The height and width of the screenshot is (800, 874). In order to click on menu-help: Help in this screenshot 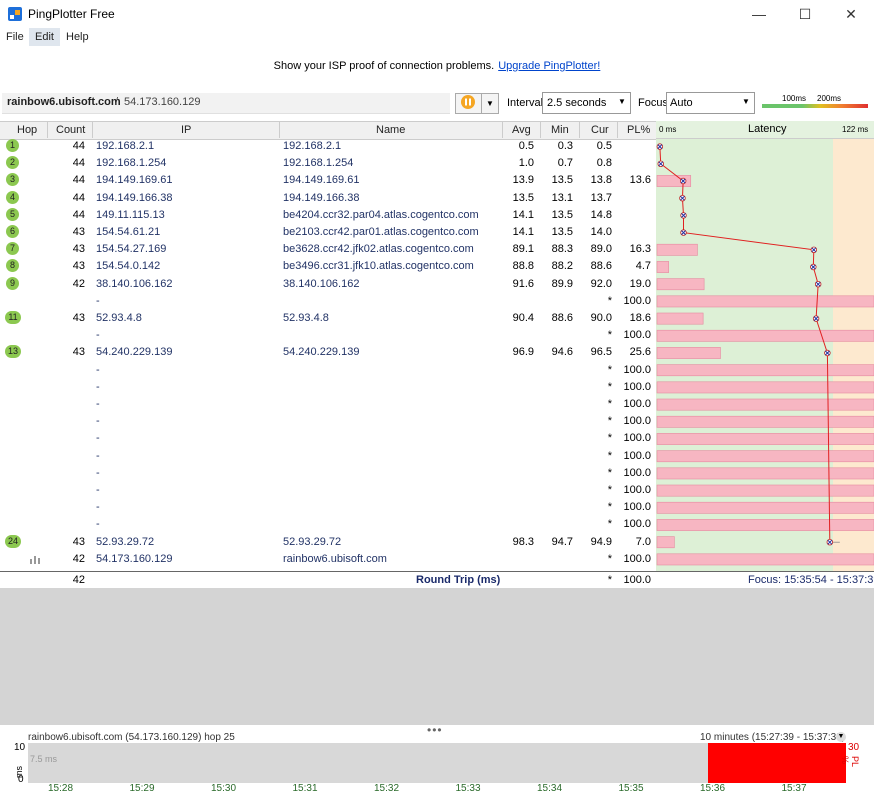, I will do `click(77, 37)`.